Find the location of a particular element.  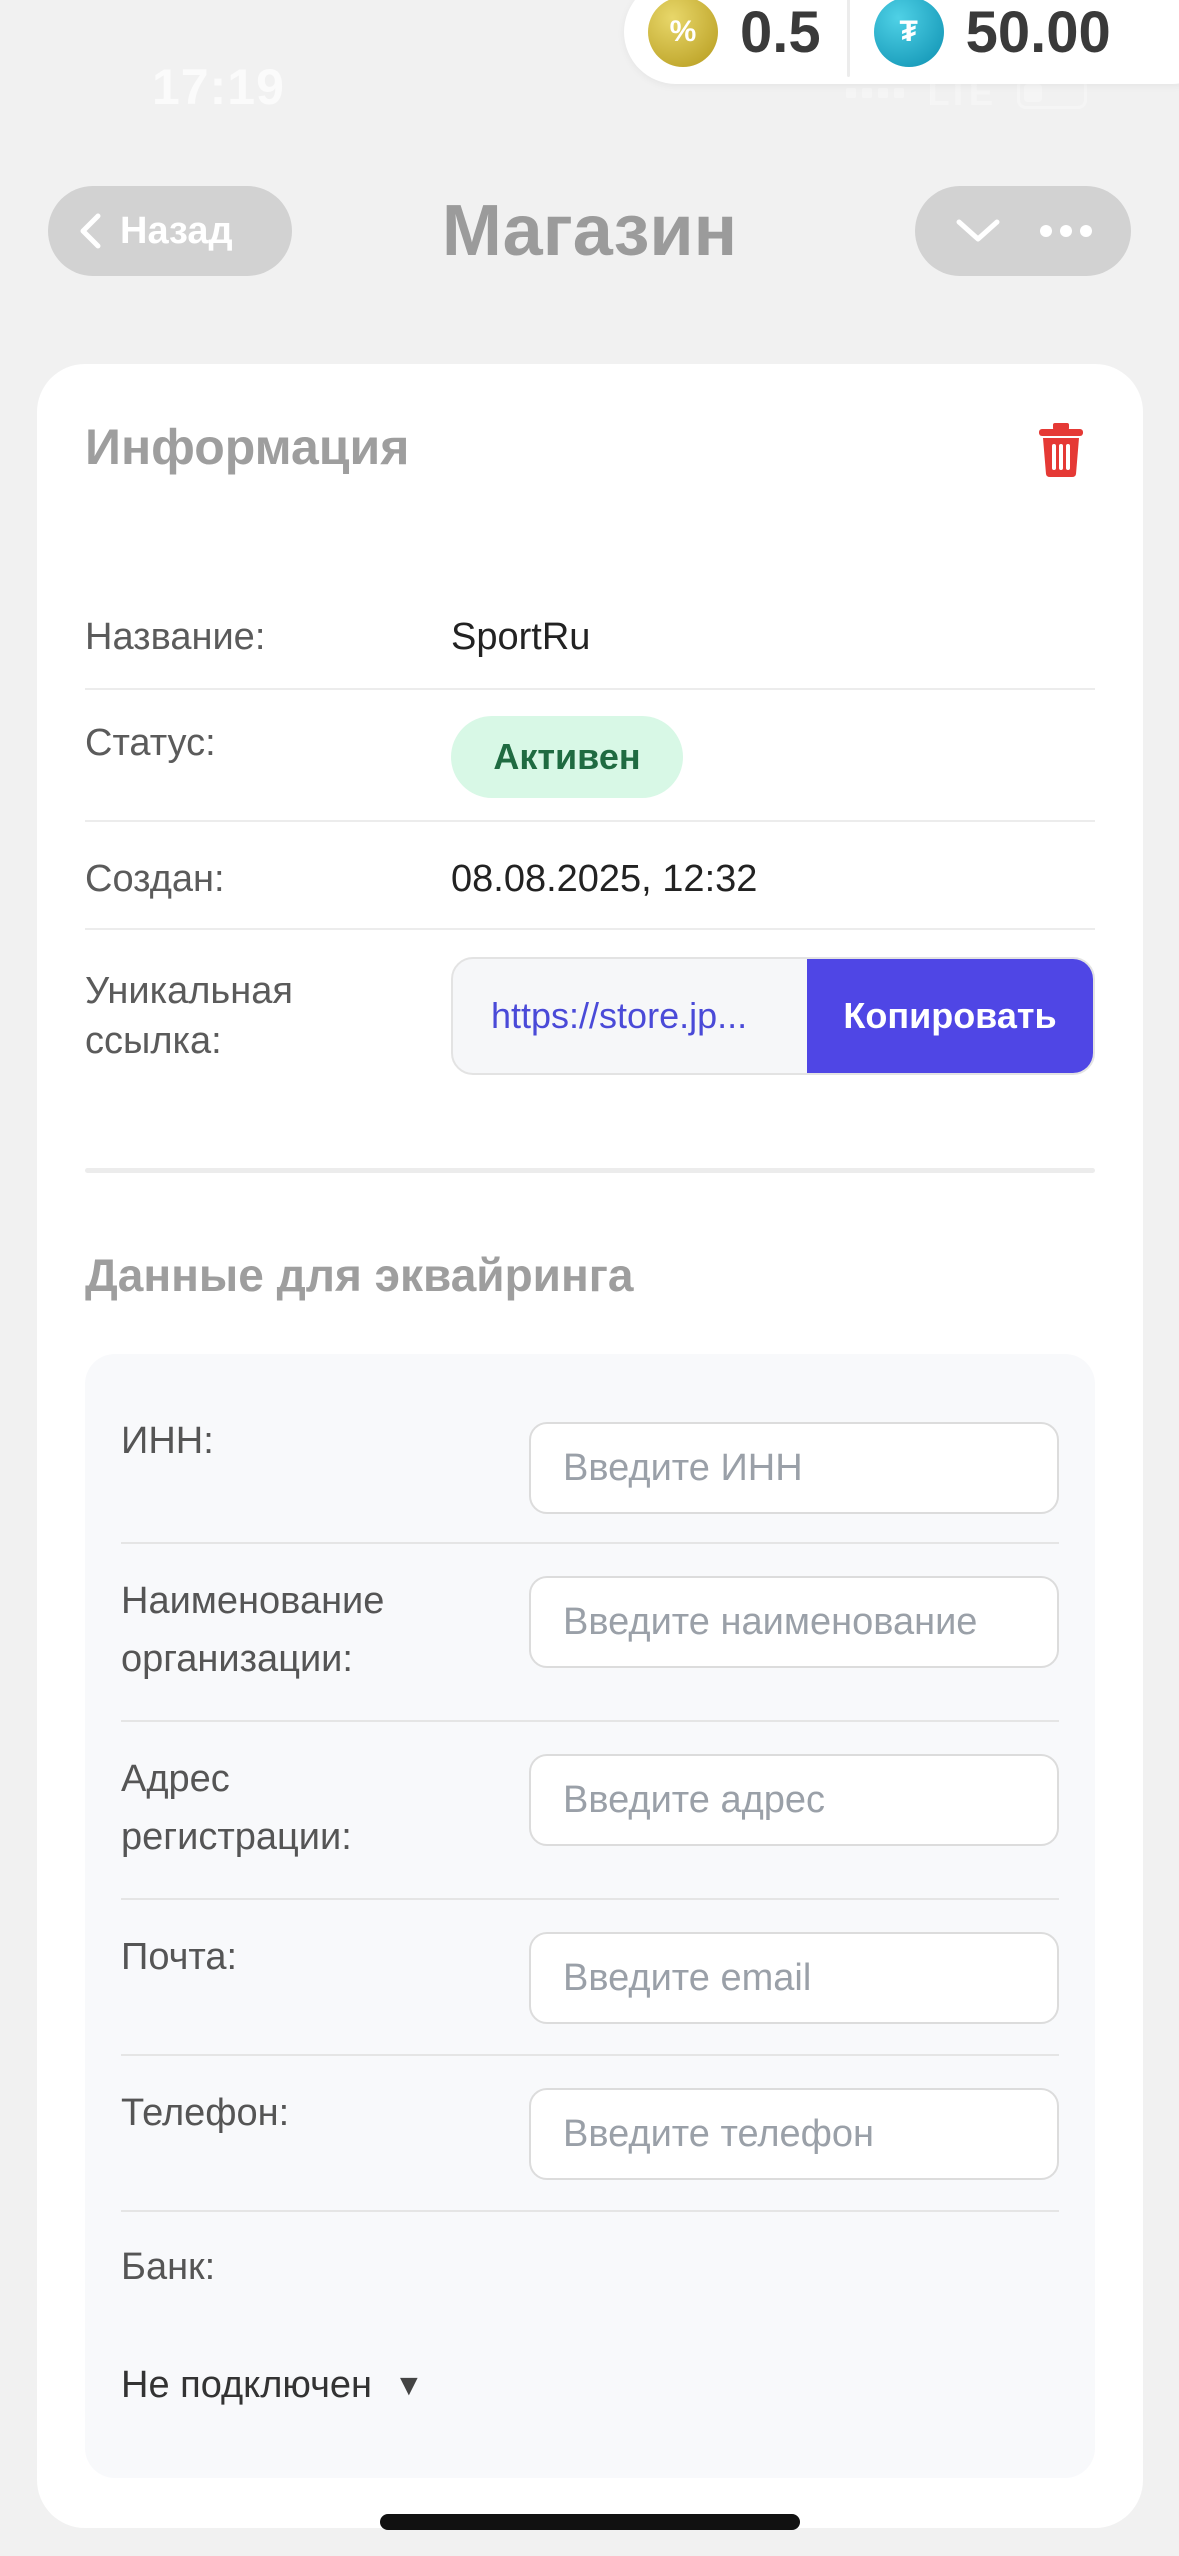

link-label-line1: Уникальная is located at coordinates (189, 991).